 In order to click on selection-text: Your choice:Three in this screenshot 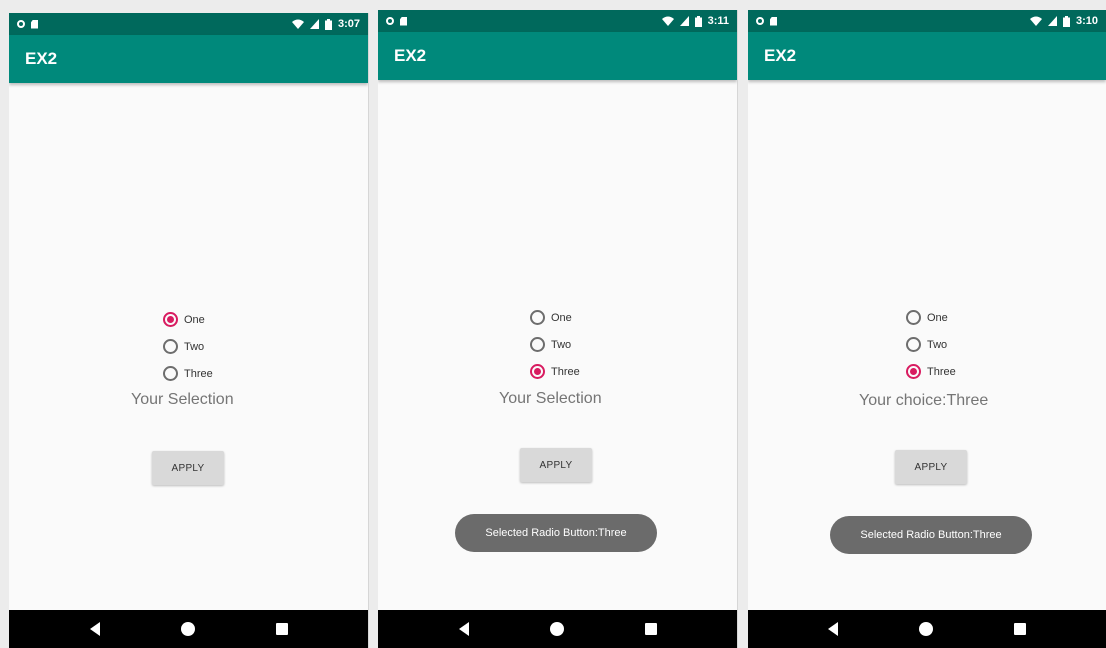, I will do `click(924, 400)`.